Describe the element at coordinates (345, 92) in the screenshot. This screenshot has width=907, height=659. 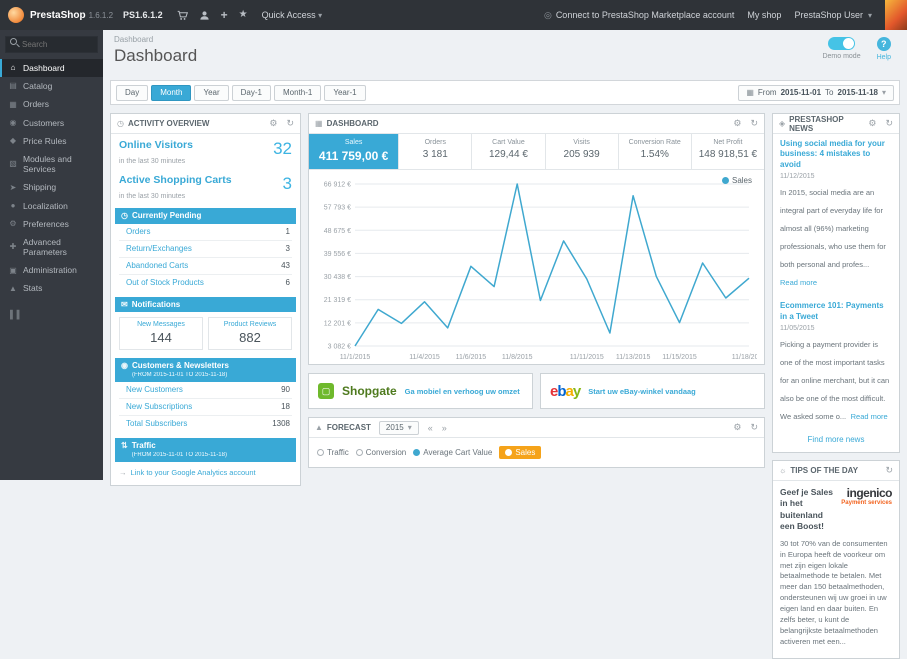
I see `period-button-year-1: Year-1` at that location.